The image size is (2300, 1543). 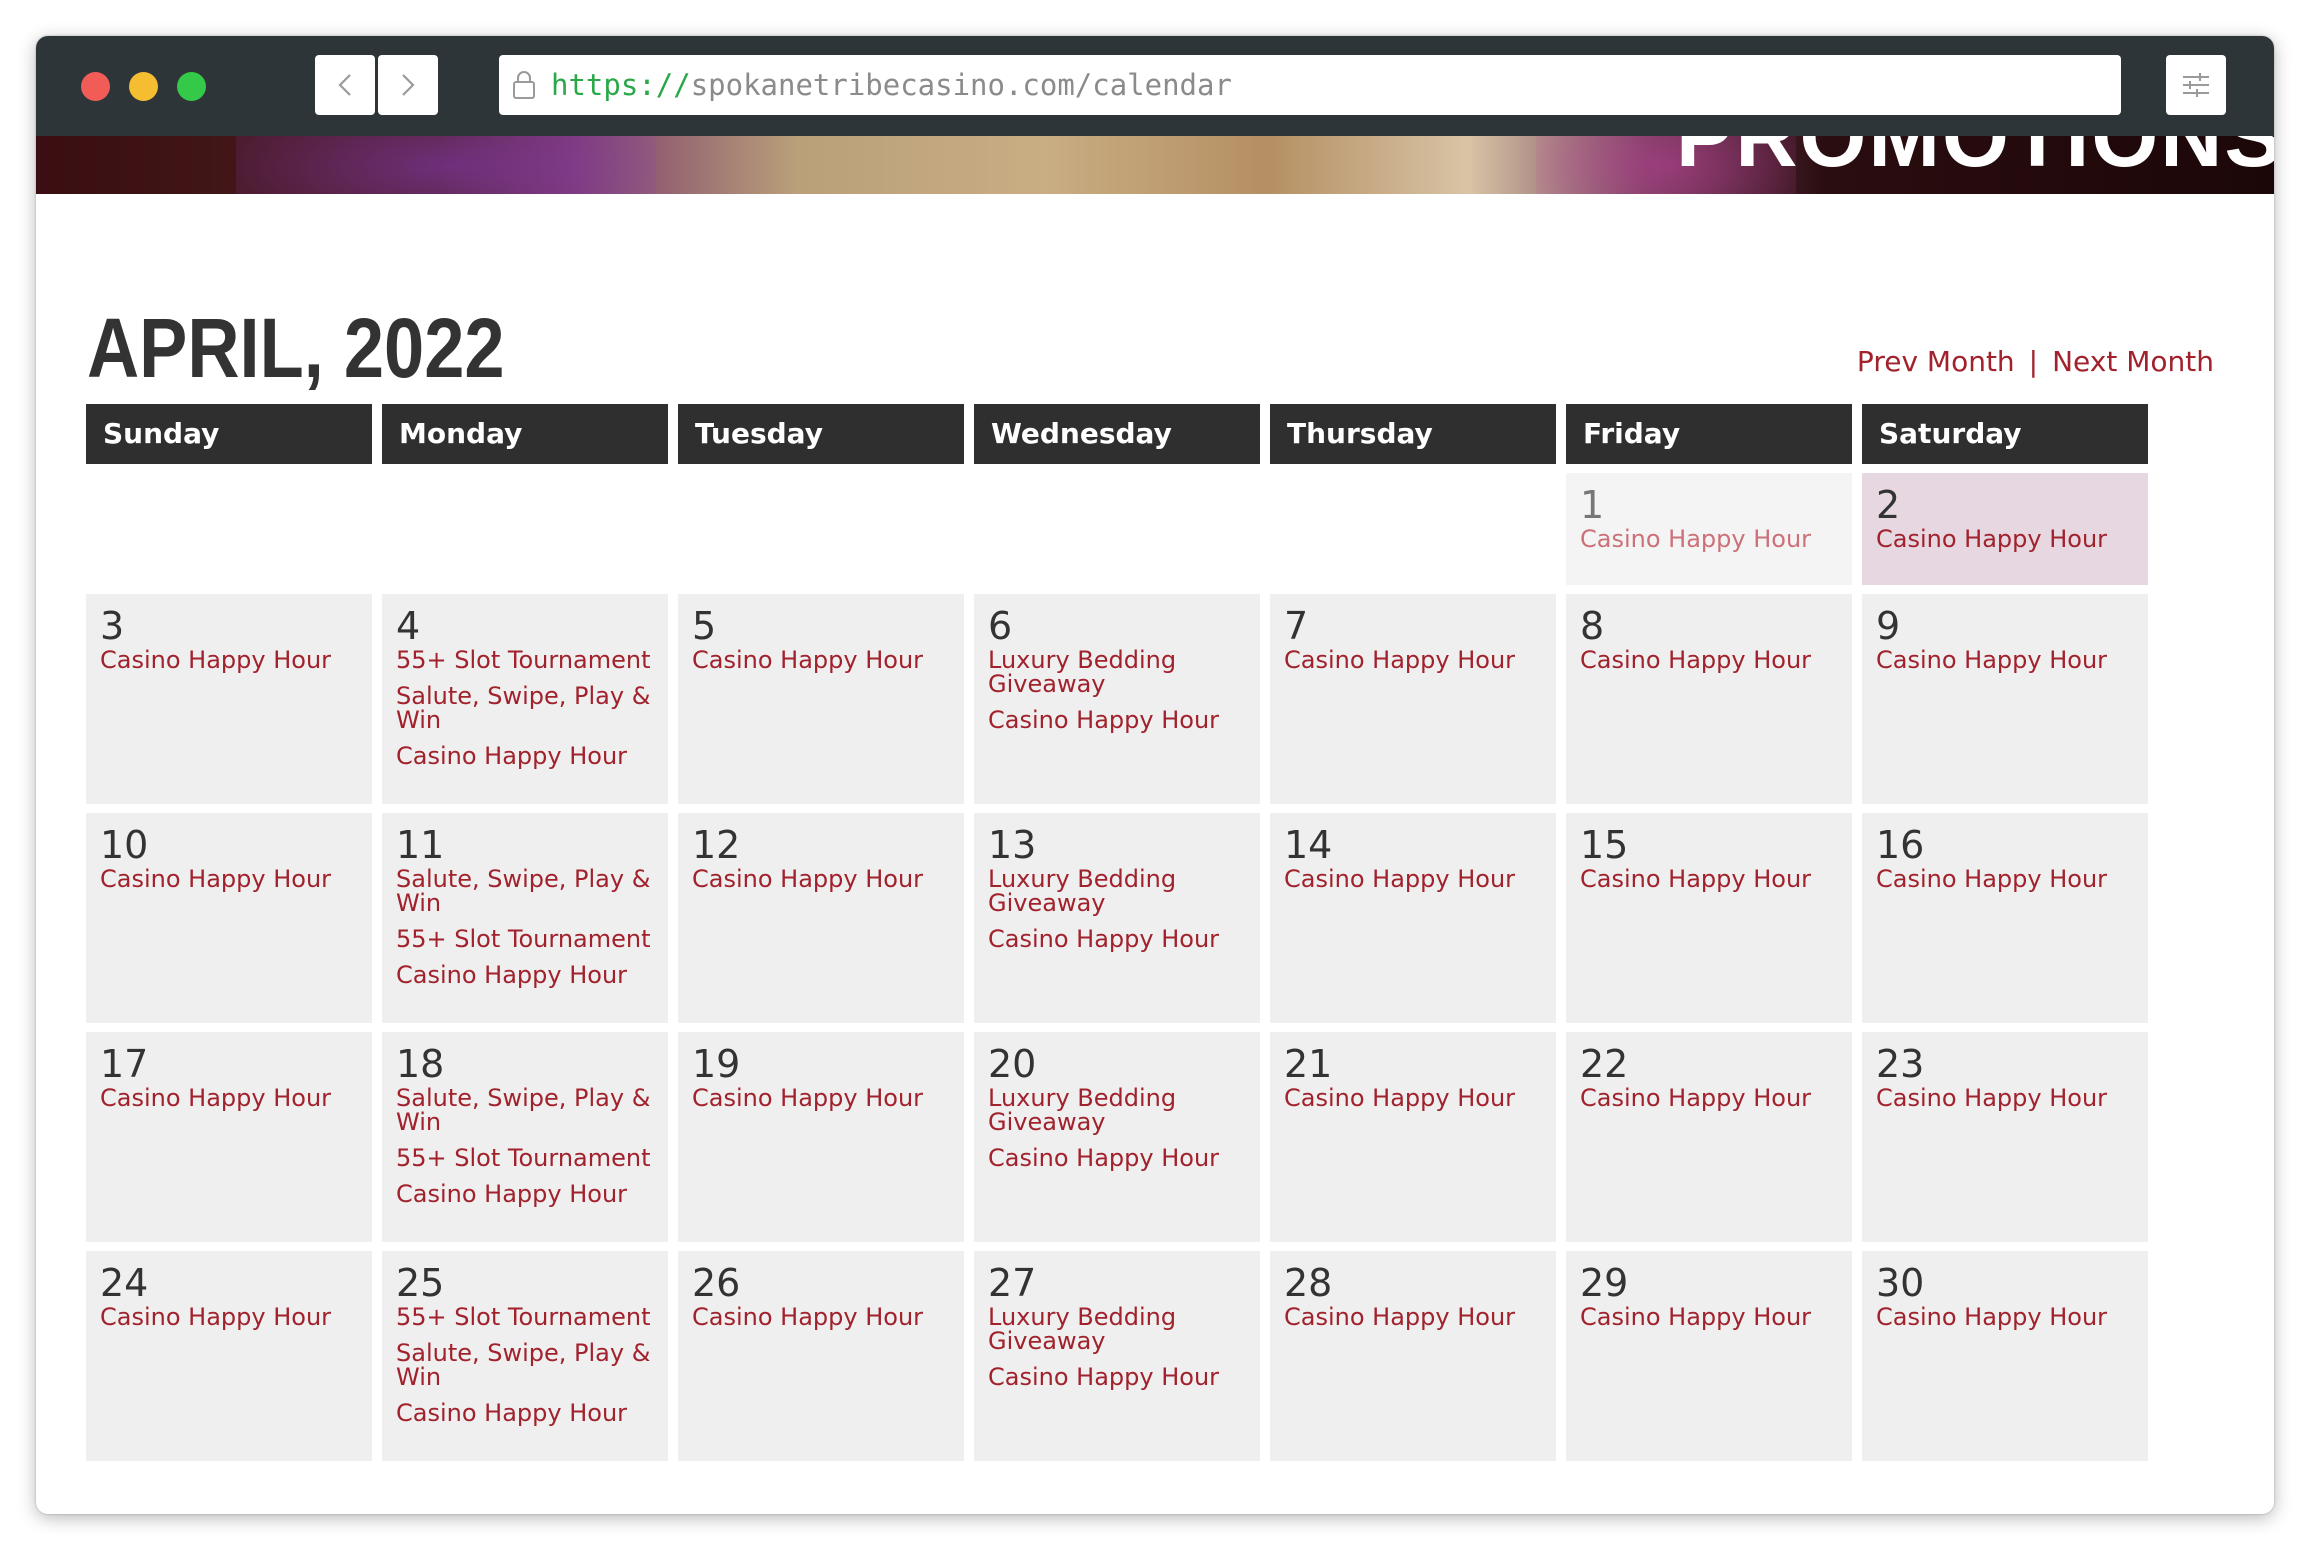 I want to click on browser-toolbar: https://spokanetribecasino.com/calendar, so click(x=1155, y=86).